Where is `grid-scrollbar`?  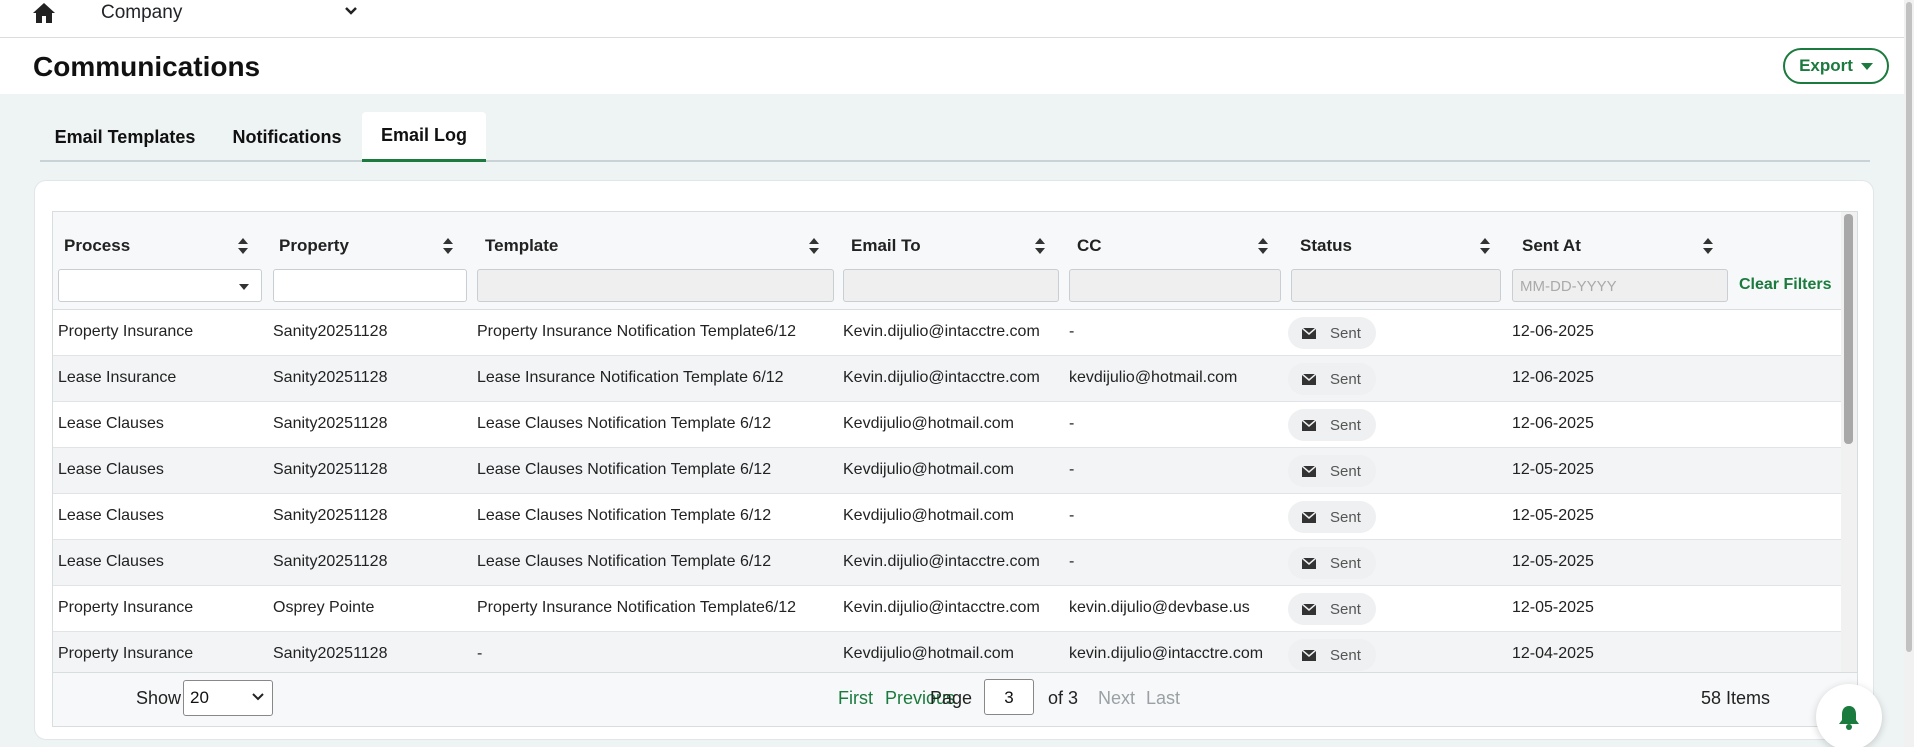
grid-scrollbar is located at coordinates (1849, 442).